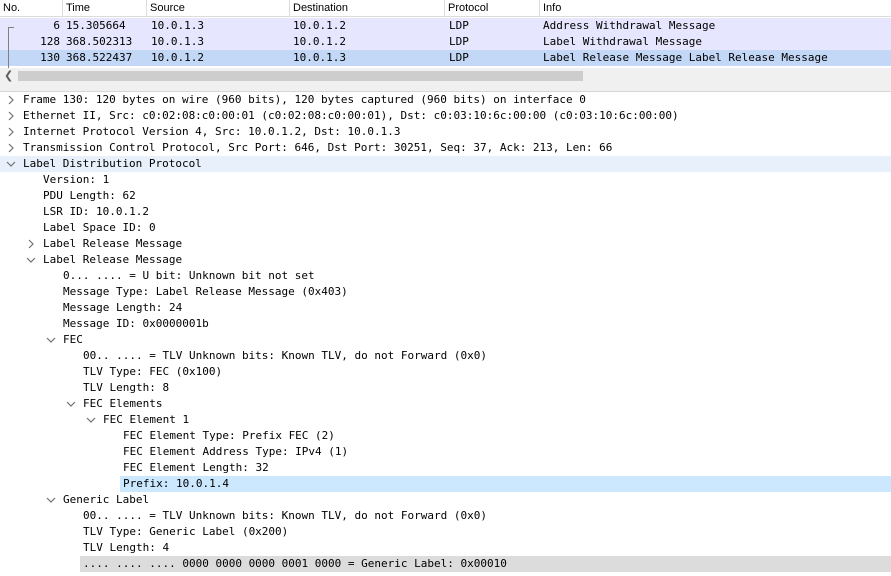  Describe the element at coordinates (445, 196) in the screenshot. I see `detail-tree-row: PDU Length: 62` at that location.